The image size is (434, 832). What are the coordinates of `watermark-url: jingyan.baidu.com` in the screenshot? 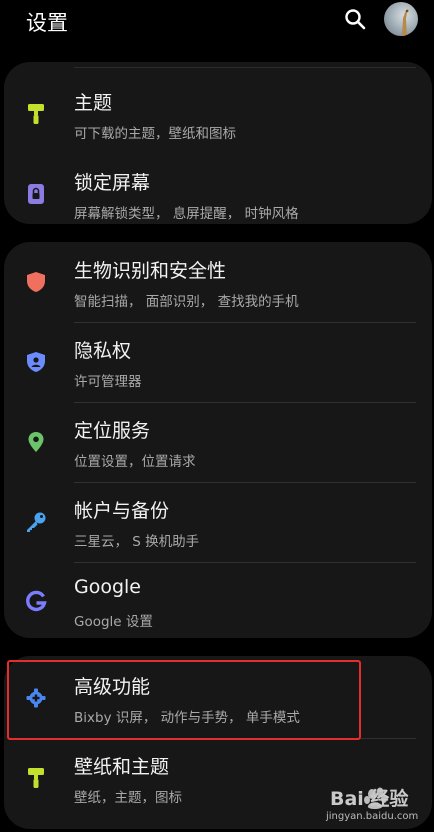 It's located at (372, 816).